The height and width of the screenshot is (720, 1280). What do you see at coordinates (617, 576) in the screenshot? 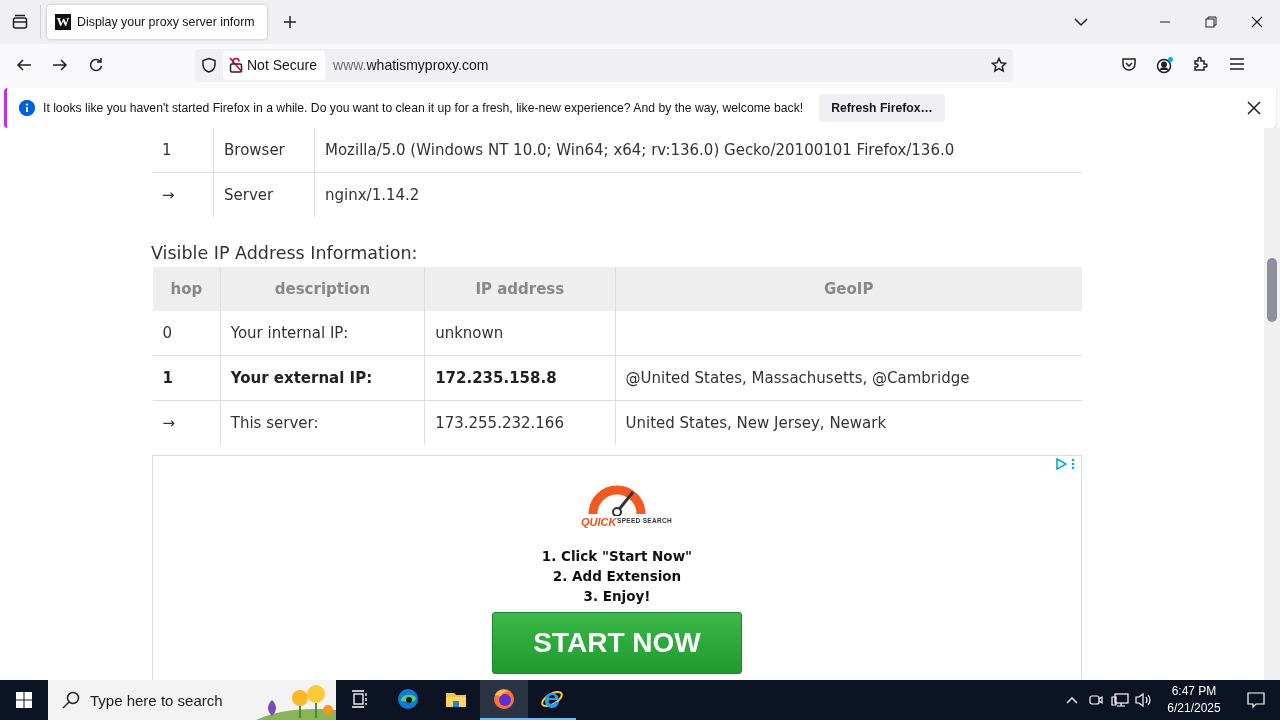
I see `ad-step: 2. Add Extension` at bounding box center [617, 576].